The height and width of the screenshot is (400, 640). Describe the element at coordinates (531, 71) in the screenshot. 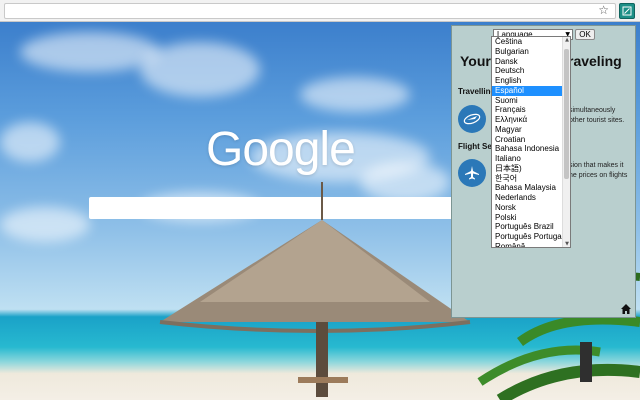

I see `language-option: Deutsch` at that location.